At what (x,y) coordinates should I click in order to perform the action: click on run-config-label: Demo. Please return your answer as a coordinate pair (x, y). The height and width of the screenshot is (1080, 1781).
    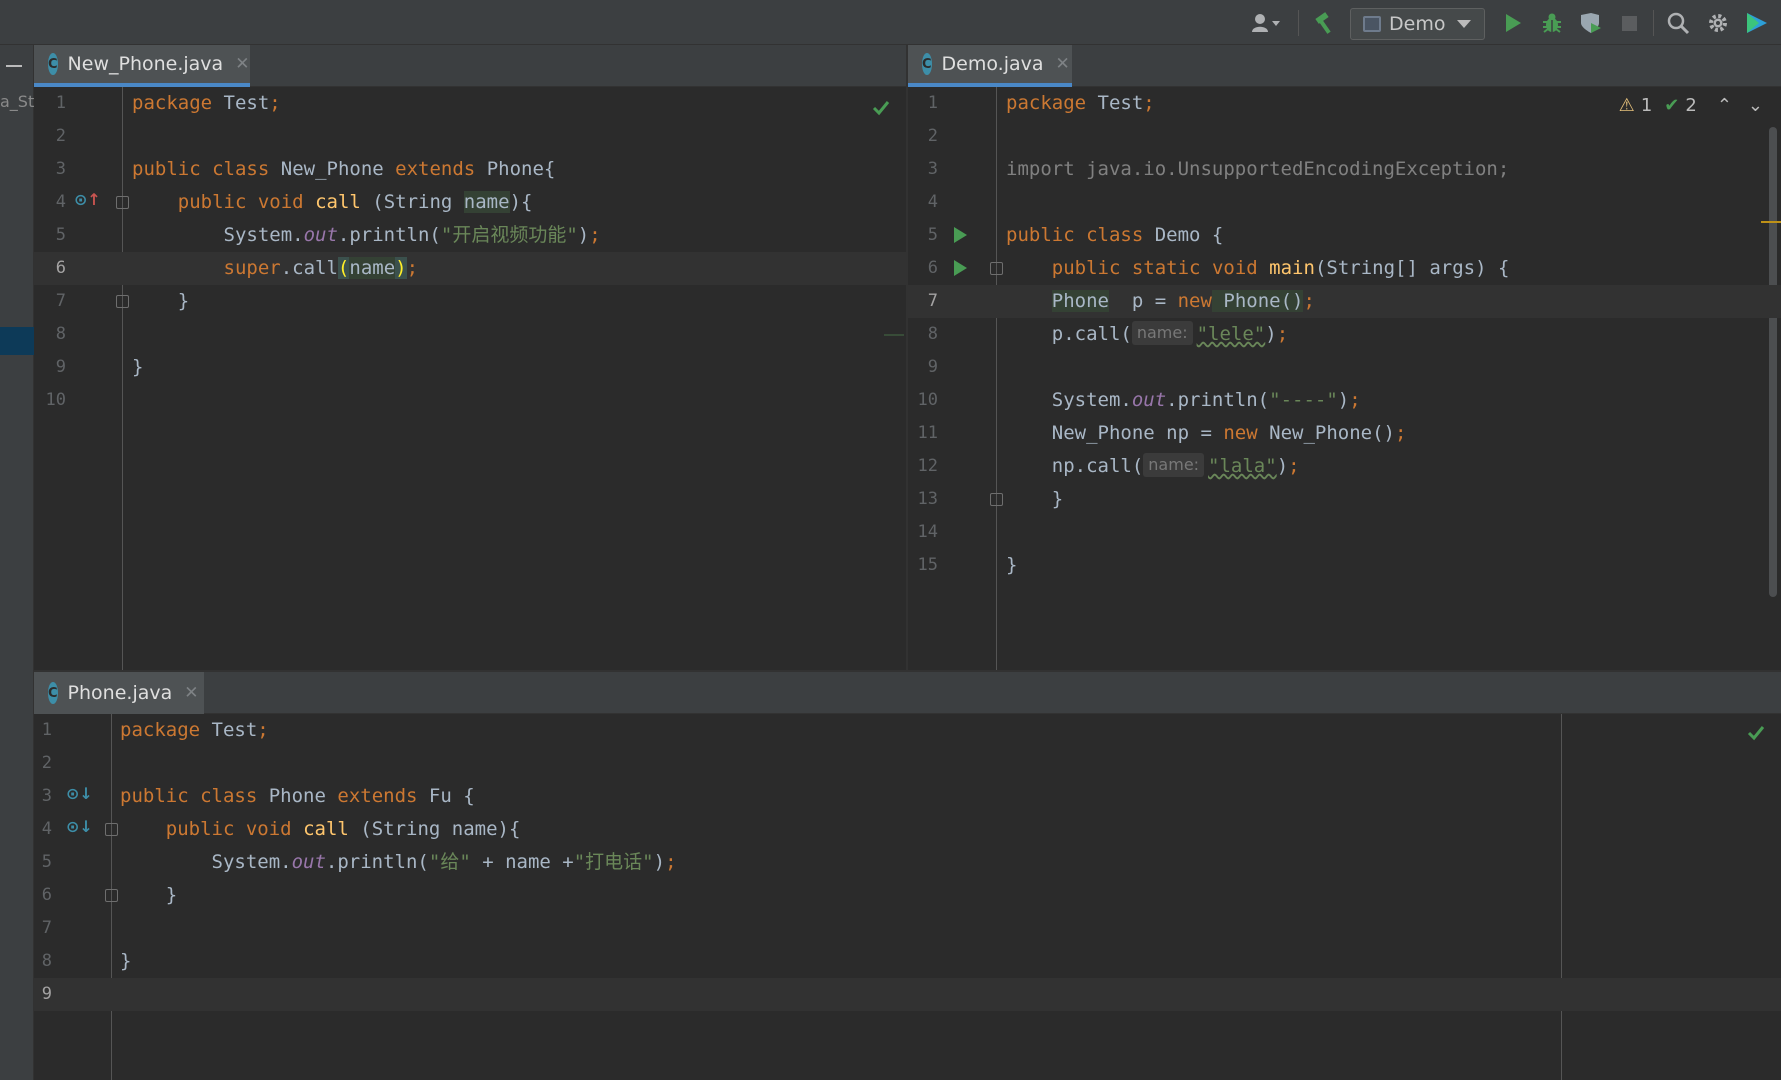
    Looking at the image, I should click on (1417, 24).